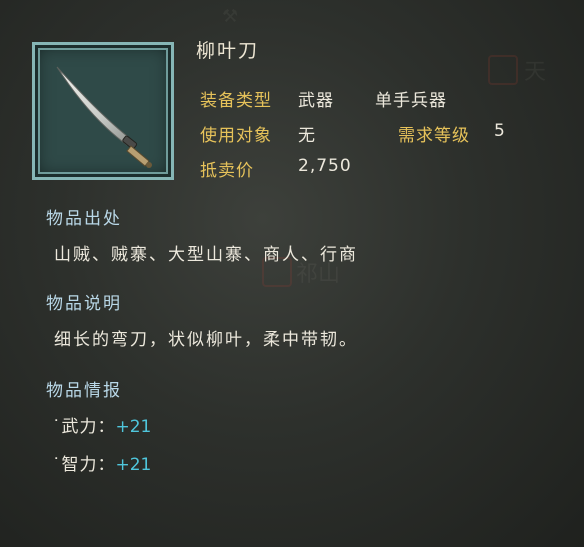  Describe the element at coordinates (88, 427) in the screenshot. I see `stat-label: 武力：` at that location.